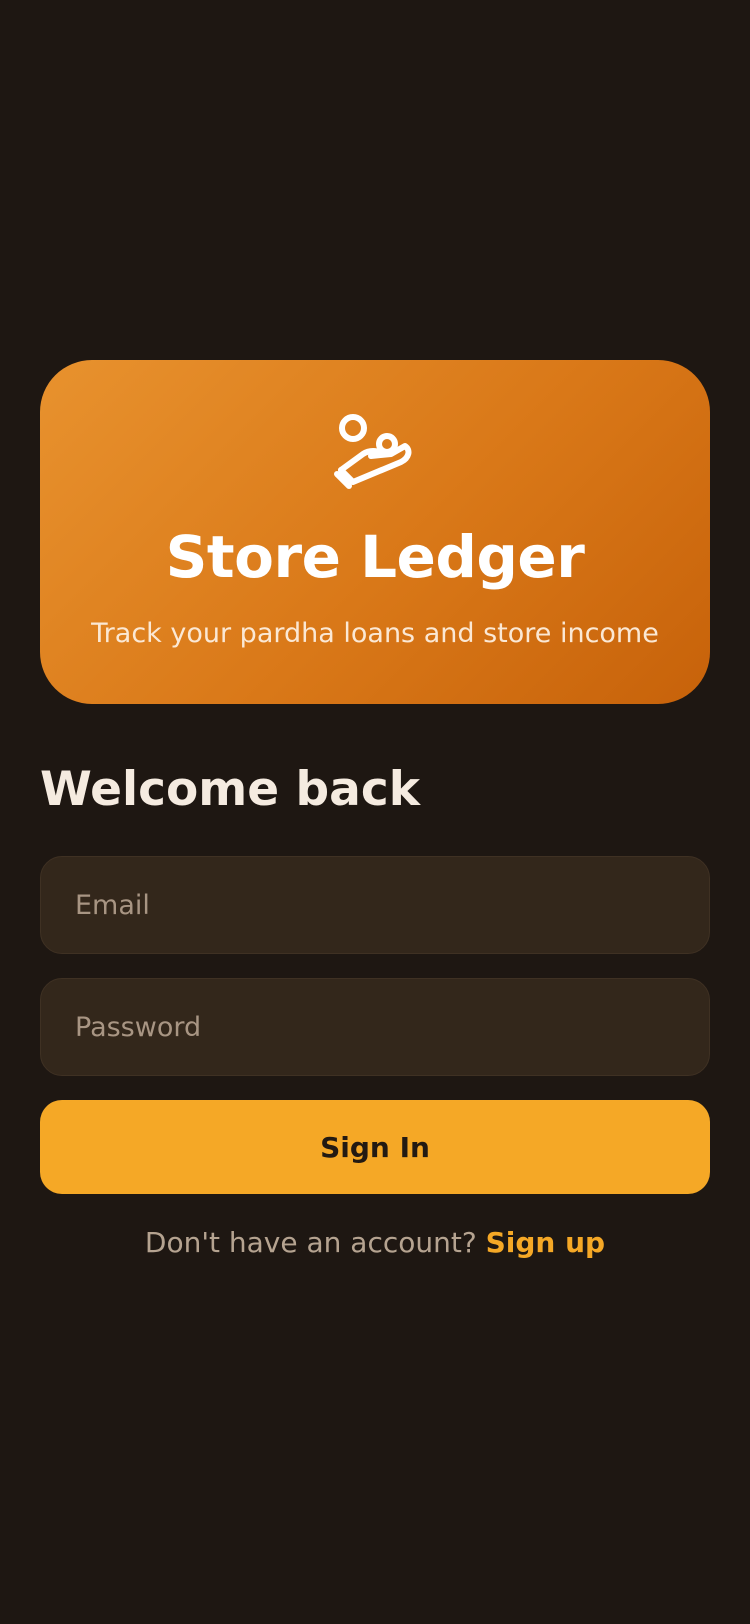 The image size is (750, 1624). I want to click on signup-prompt-row: Don't have an account? Sign up, so click(375, 1243).